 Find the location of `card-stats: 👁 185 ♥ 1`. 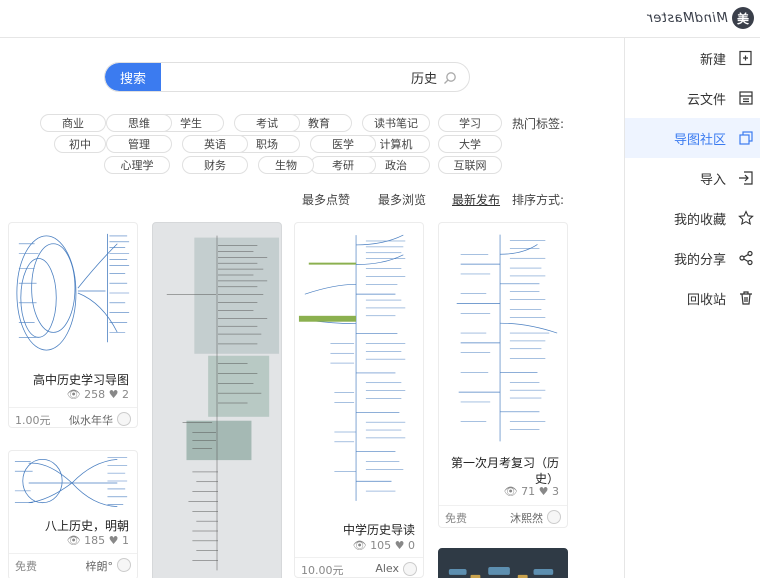

card-stats: 👁 185 ♥ 1 is located at coordinates (98, 540).